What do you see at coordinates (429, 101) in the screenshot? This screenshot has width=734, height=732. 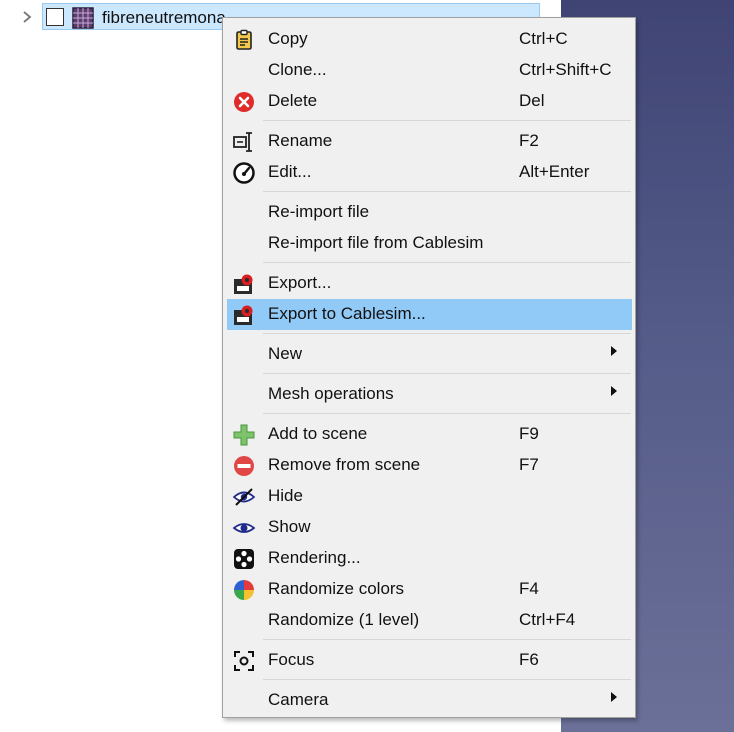 I see `menu-item-delete: Delete Del` at bounding box center [429, 101].